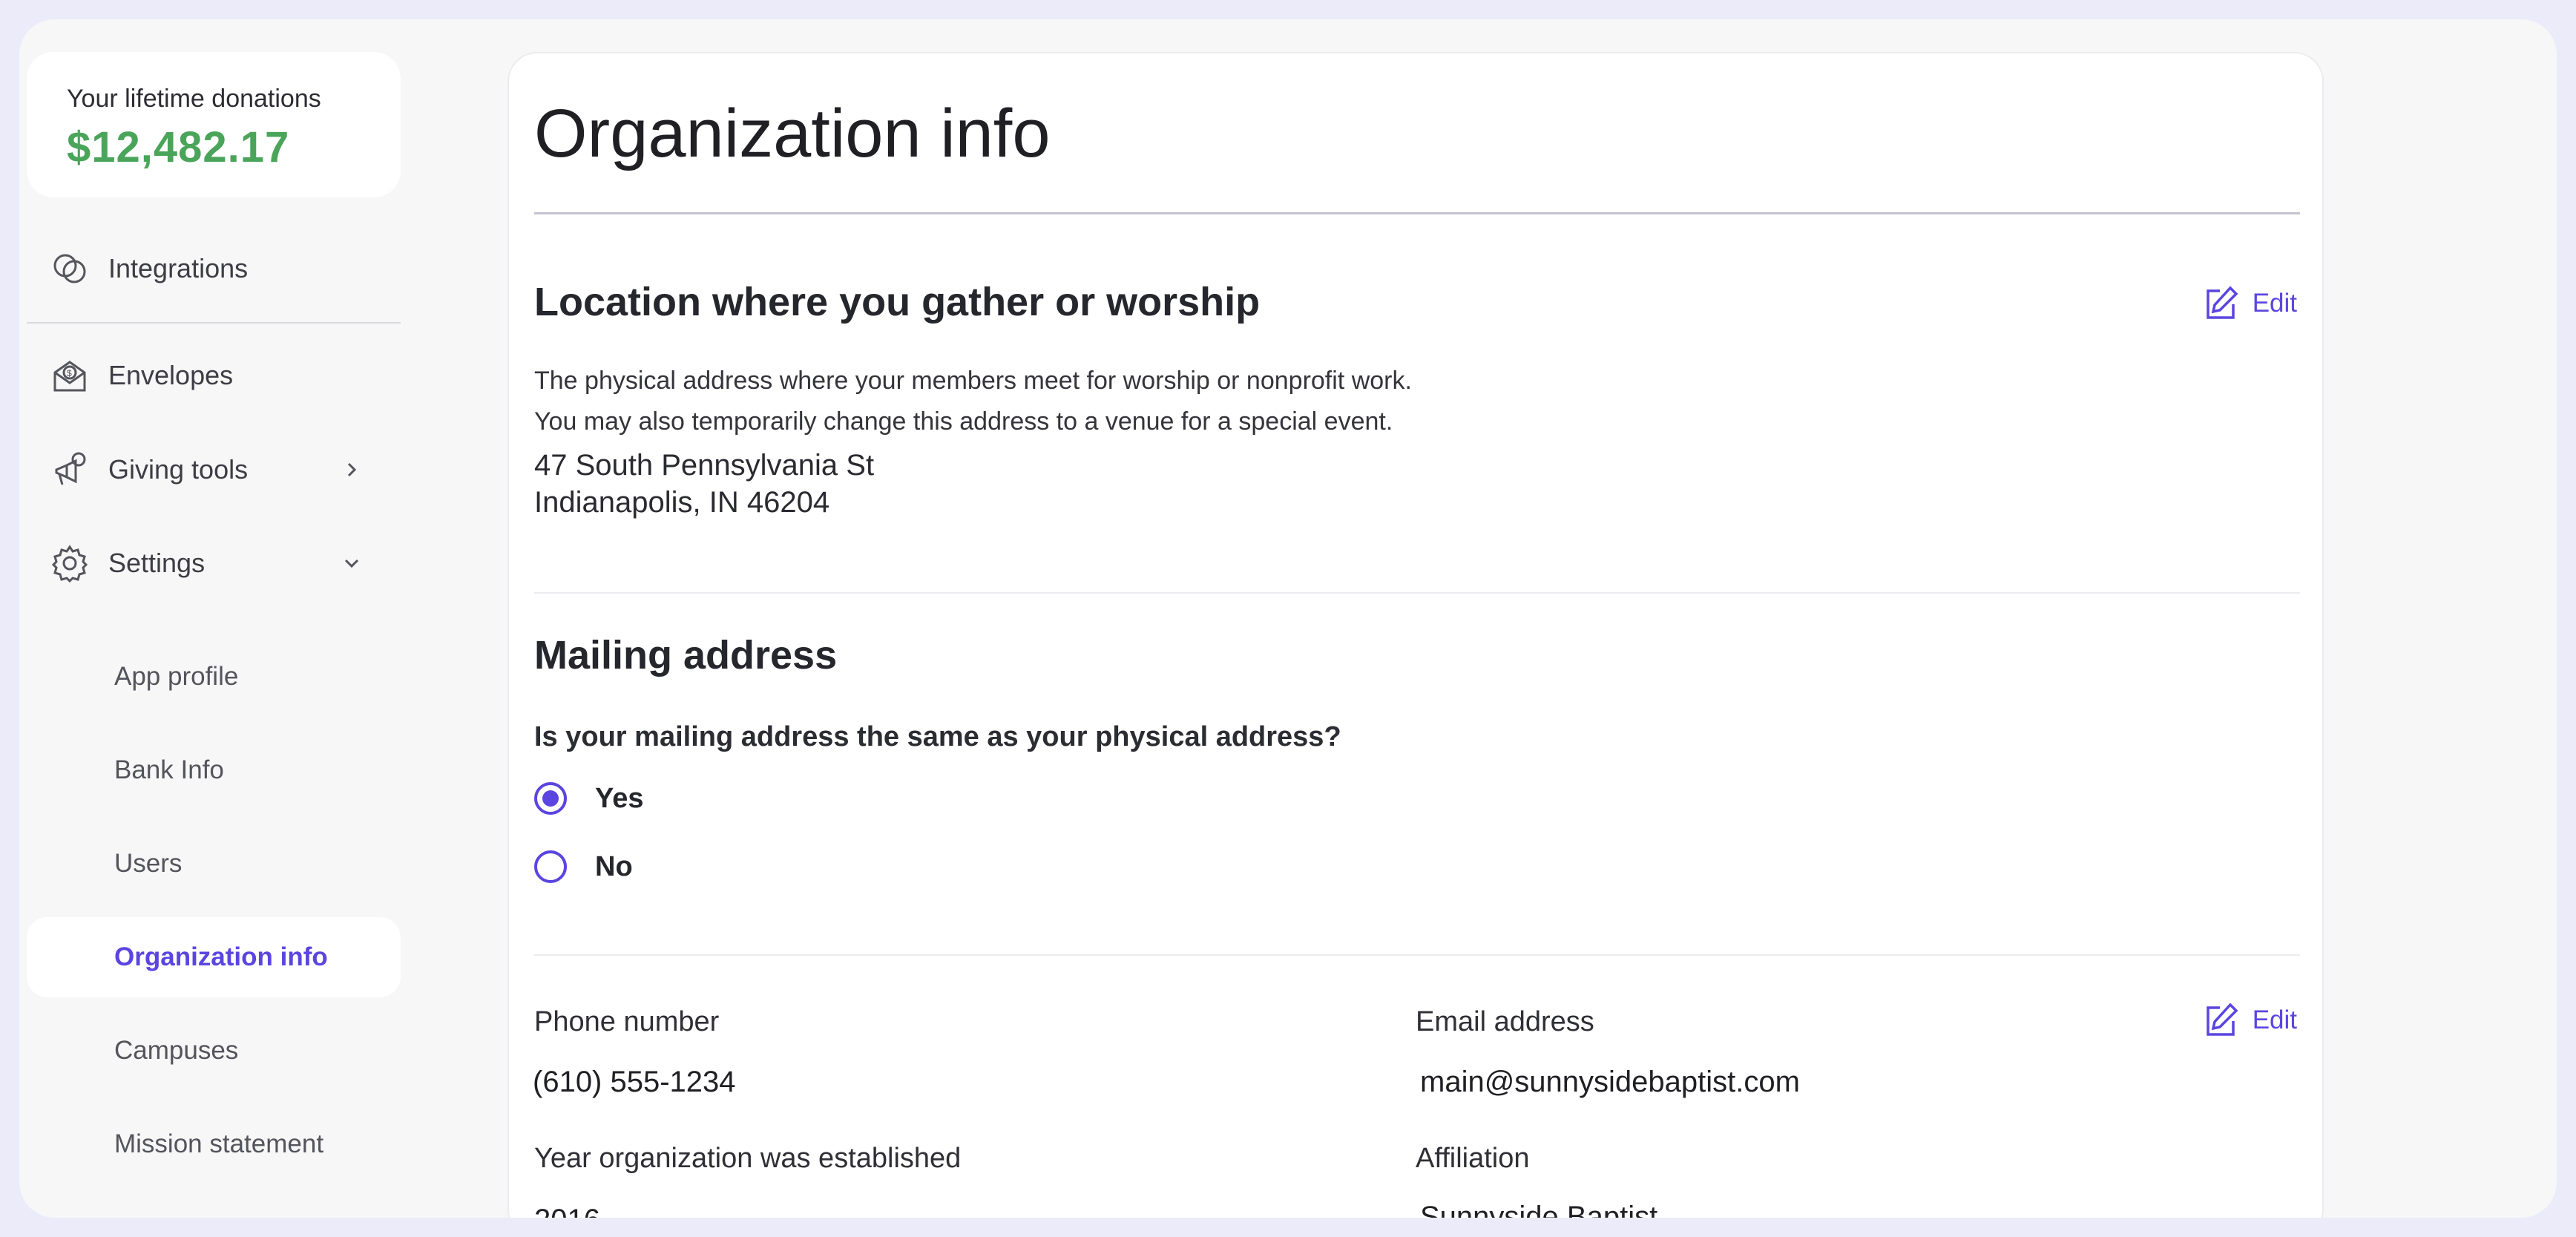 The width and height of the screenshot is (2576, 1237). I want to click on envelope-dollar-icon: $, so click(70, 375).